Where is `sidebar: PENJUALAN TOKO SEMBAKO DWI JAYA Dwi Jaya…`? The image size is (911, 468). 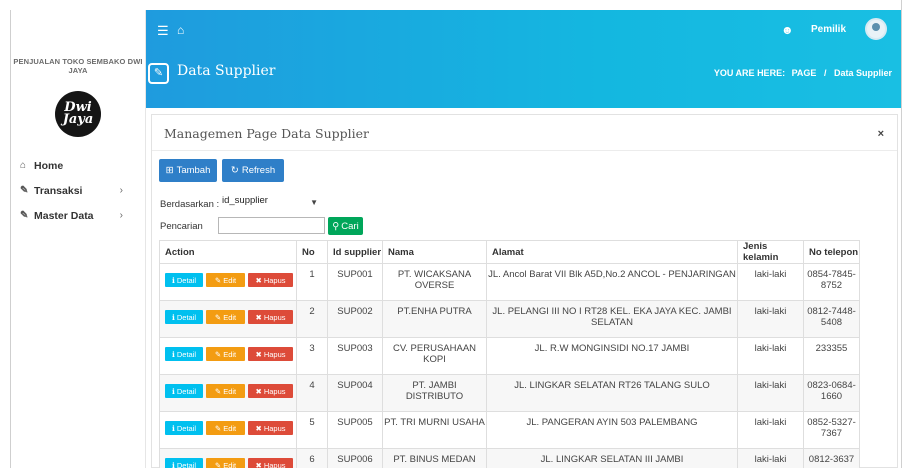 sidebar: PENJUALAN TOKO SEMBAKO DWI JAYA Dwi Jaya… is located at coordinates (78, 239).